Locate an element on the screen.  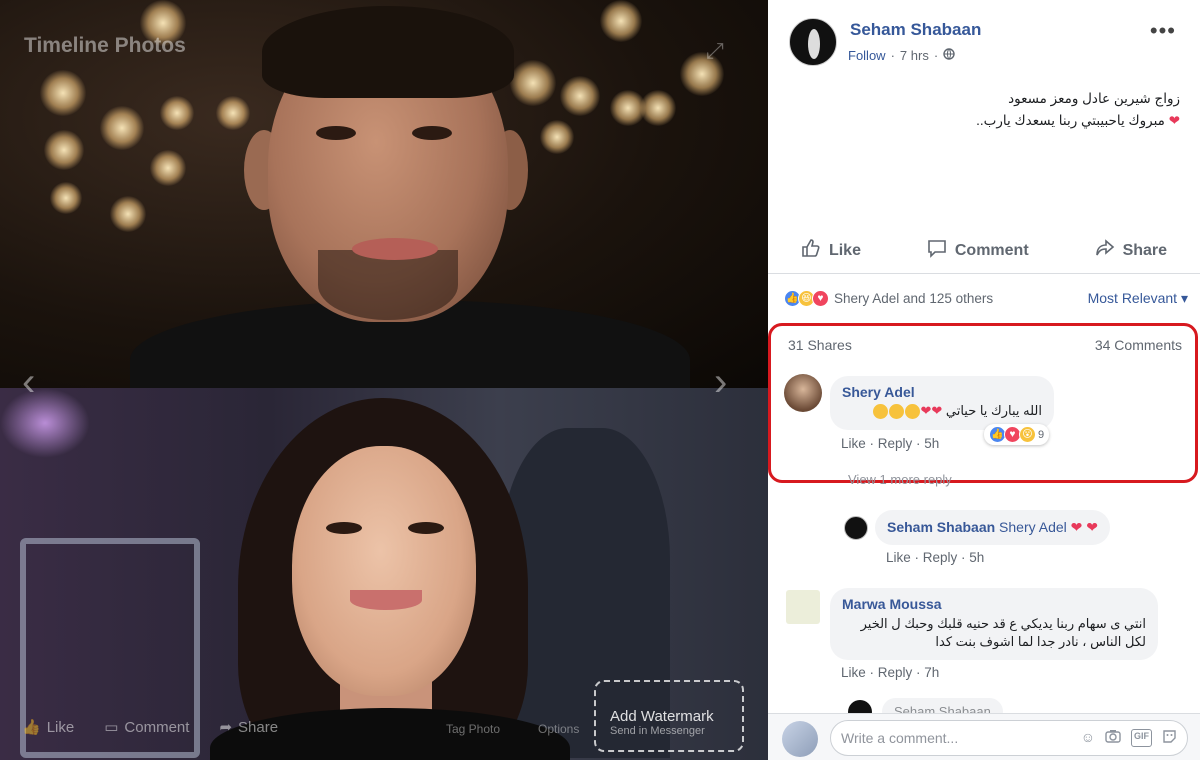
follow-button: Follow is located at coordinates (867, 55).